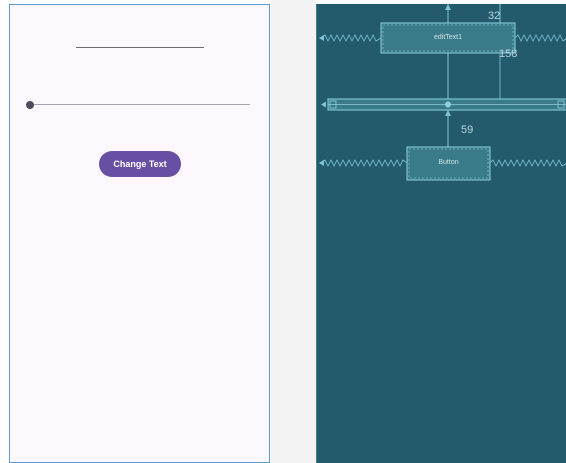 The width and height of the screenshot is (566, 463). Describe the element at coordinates (448, 37) in the screenshot. I see `edittext-label: editText1` at that location.